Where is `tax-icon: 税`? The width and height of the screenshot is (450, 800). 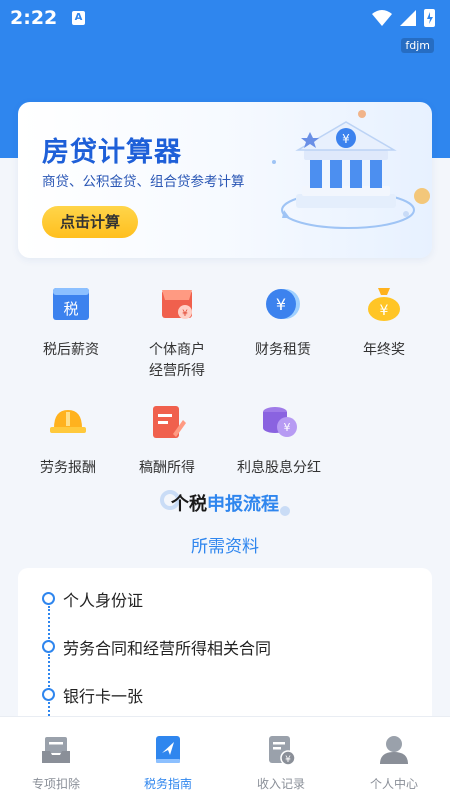
tax-icon: 税 is located at coordinates (71, 304).